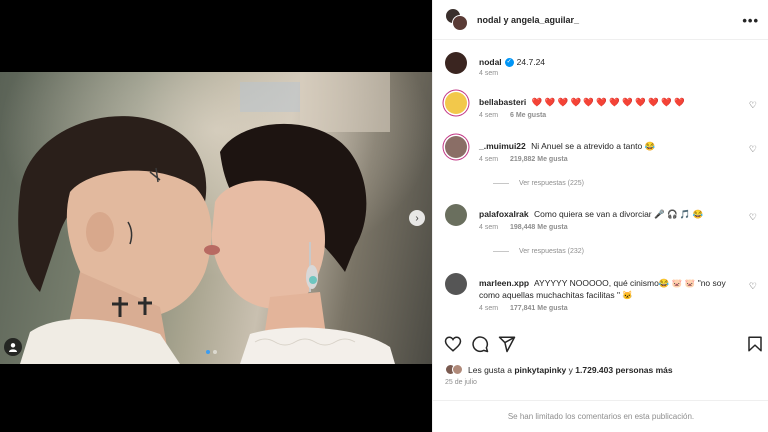  Describe the element at coordinates (502, 146) in the screenshot. I see `comment-username: _.muimui22` at that location.